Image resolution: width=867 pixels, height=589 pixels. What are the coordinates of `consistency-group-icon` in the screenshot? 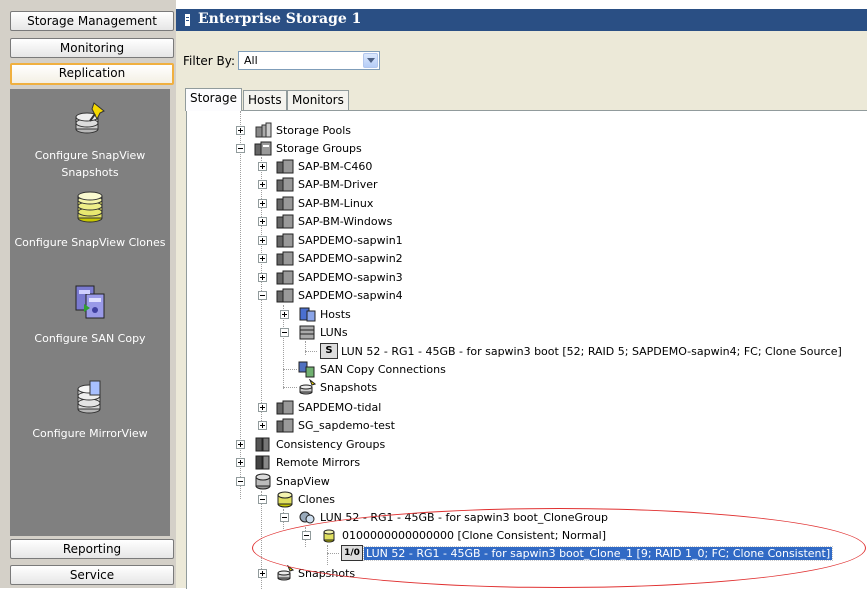 It's located at (262, 444).